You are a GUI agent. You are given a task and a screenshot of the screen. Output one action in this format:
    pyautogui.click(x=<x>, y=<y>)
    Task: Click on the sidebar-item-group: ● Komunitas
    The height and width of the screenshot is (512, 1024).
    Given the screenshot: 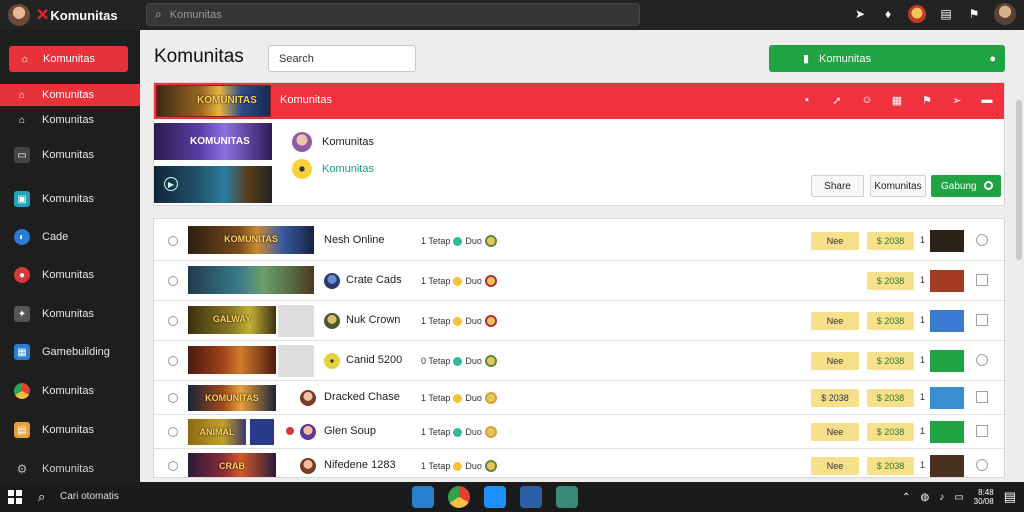 What is the action you would take?
    pyautogui.click(x=70, y=275)
    